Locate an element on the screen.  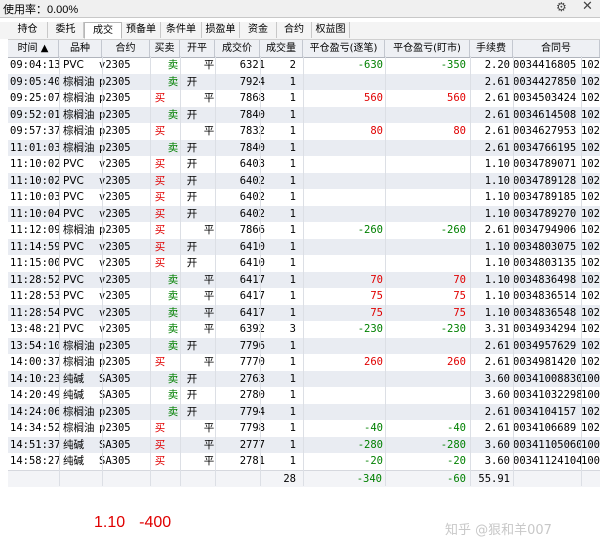
table-row: 11:01:03 棕榈油 p2305 卖开 7840 1 2.61 0034766195 102 is located at coordinates (304, 147).